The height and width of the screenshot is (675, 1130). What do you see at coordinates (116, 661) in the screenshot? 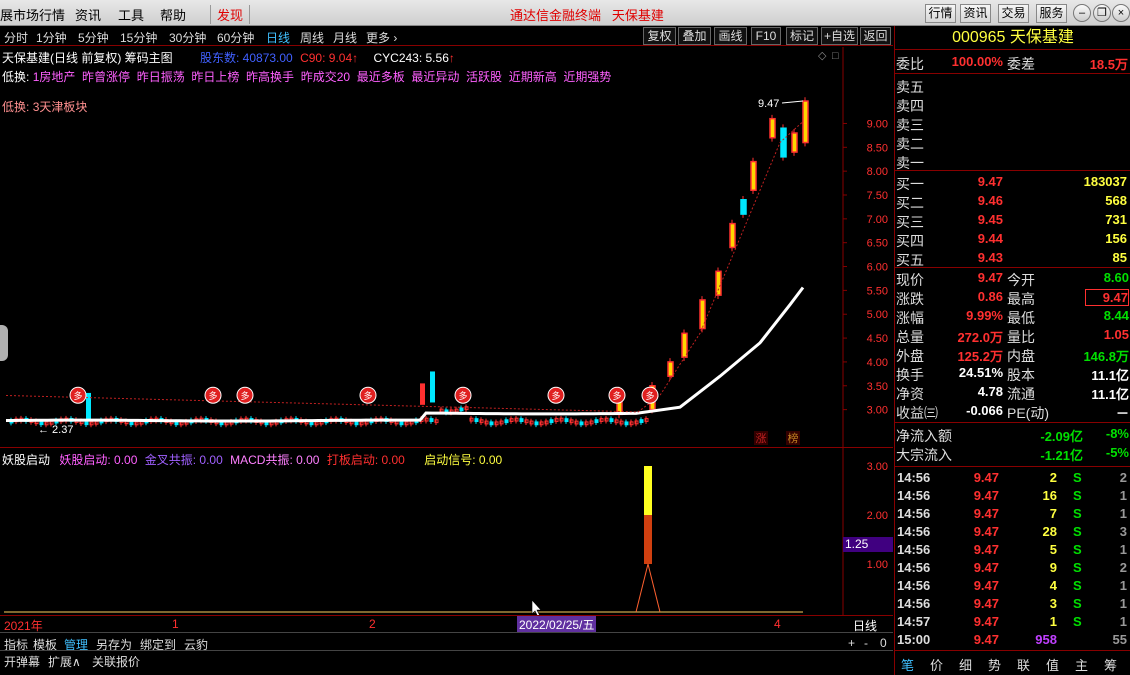
I see `related-quote-button: 关联报价` at bounding box center [116, 661].